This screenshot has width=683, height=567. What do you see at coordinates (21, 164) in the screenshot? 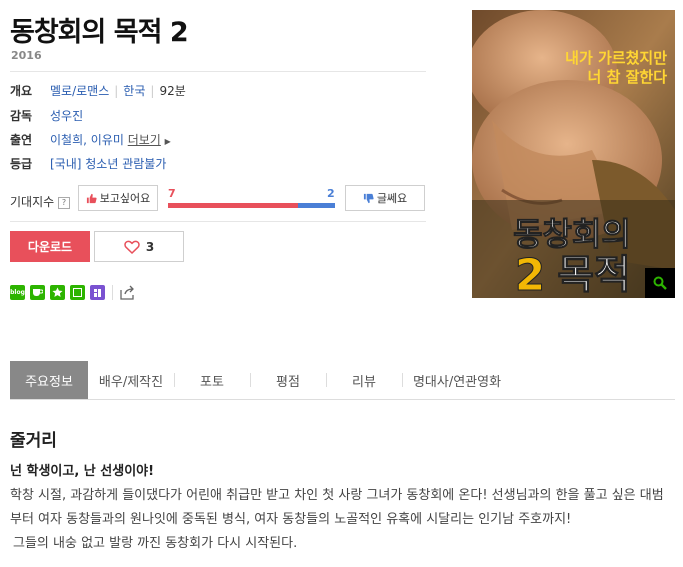
I see `rating-label: 등급` at bounding box center [21, 164].